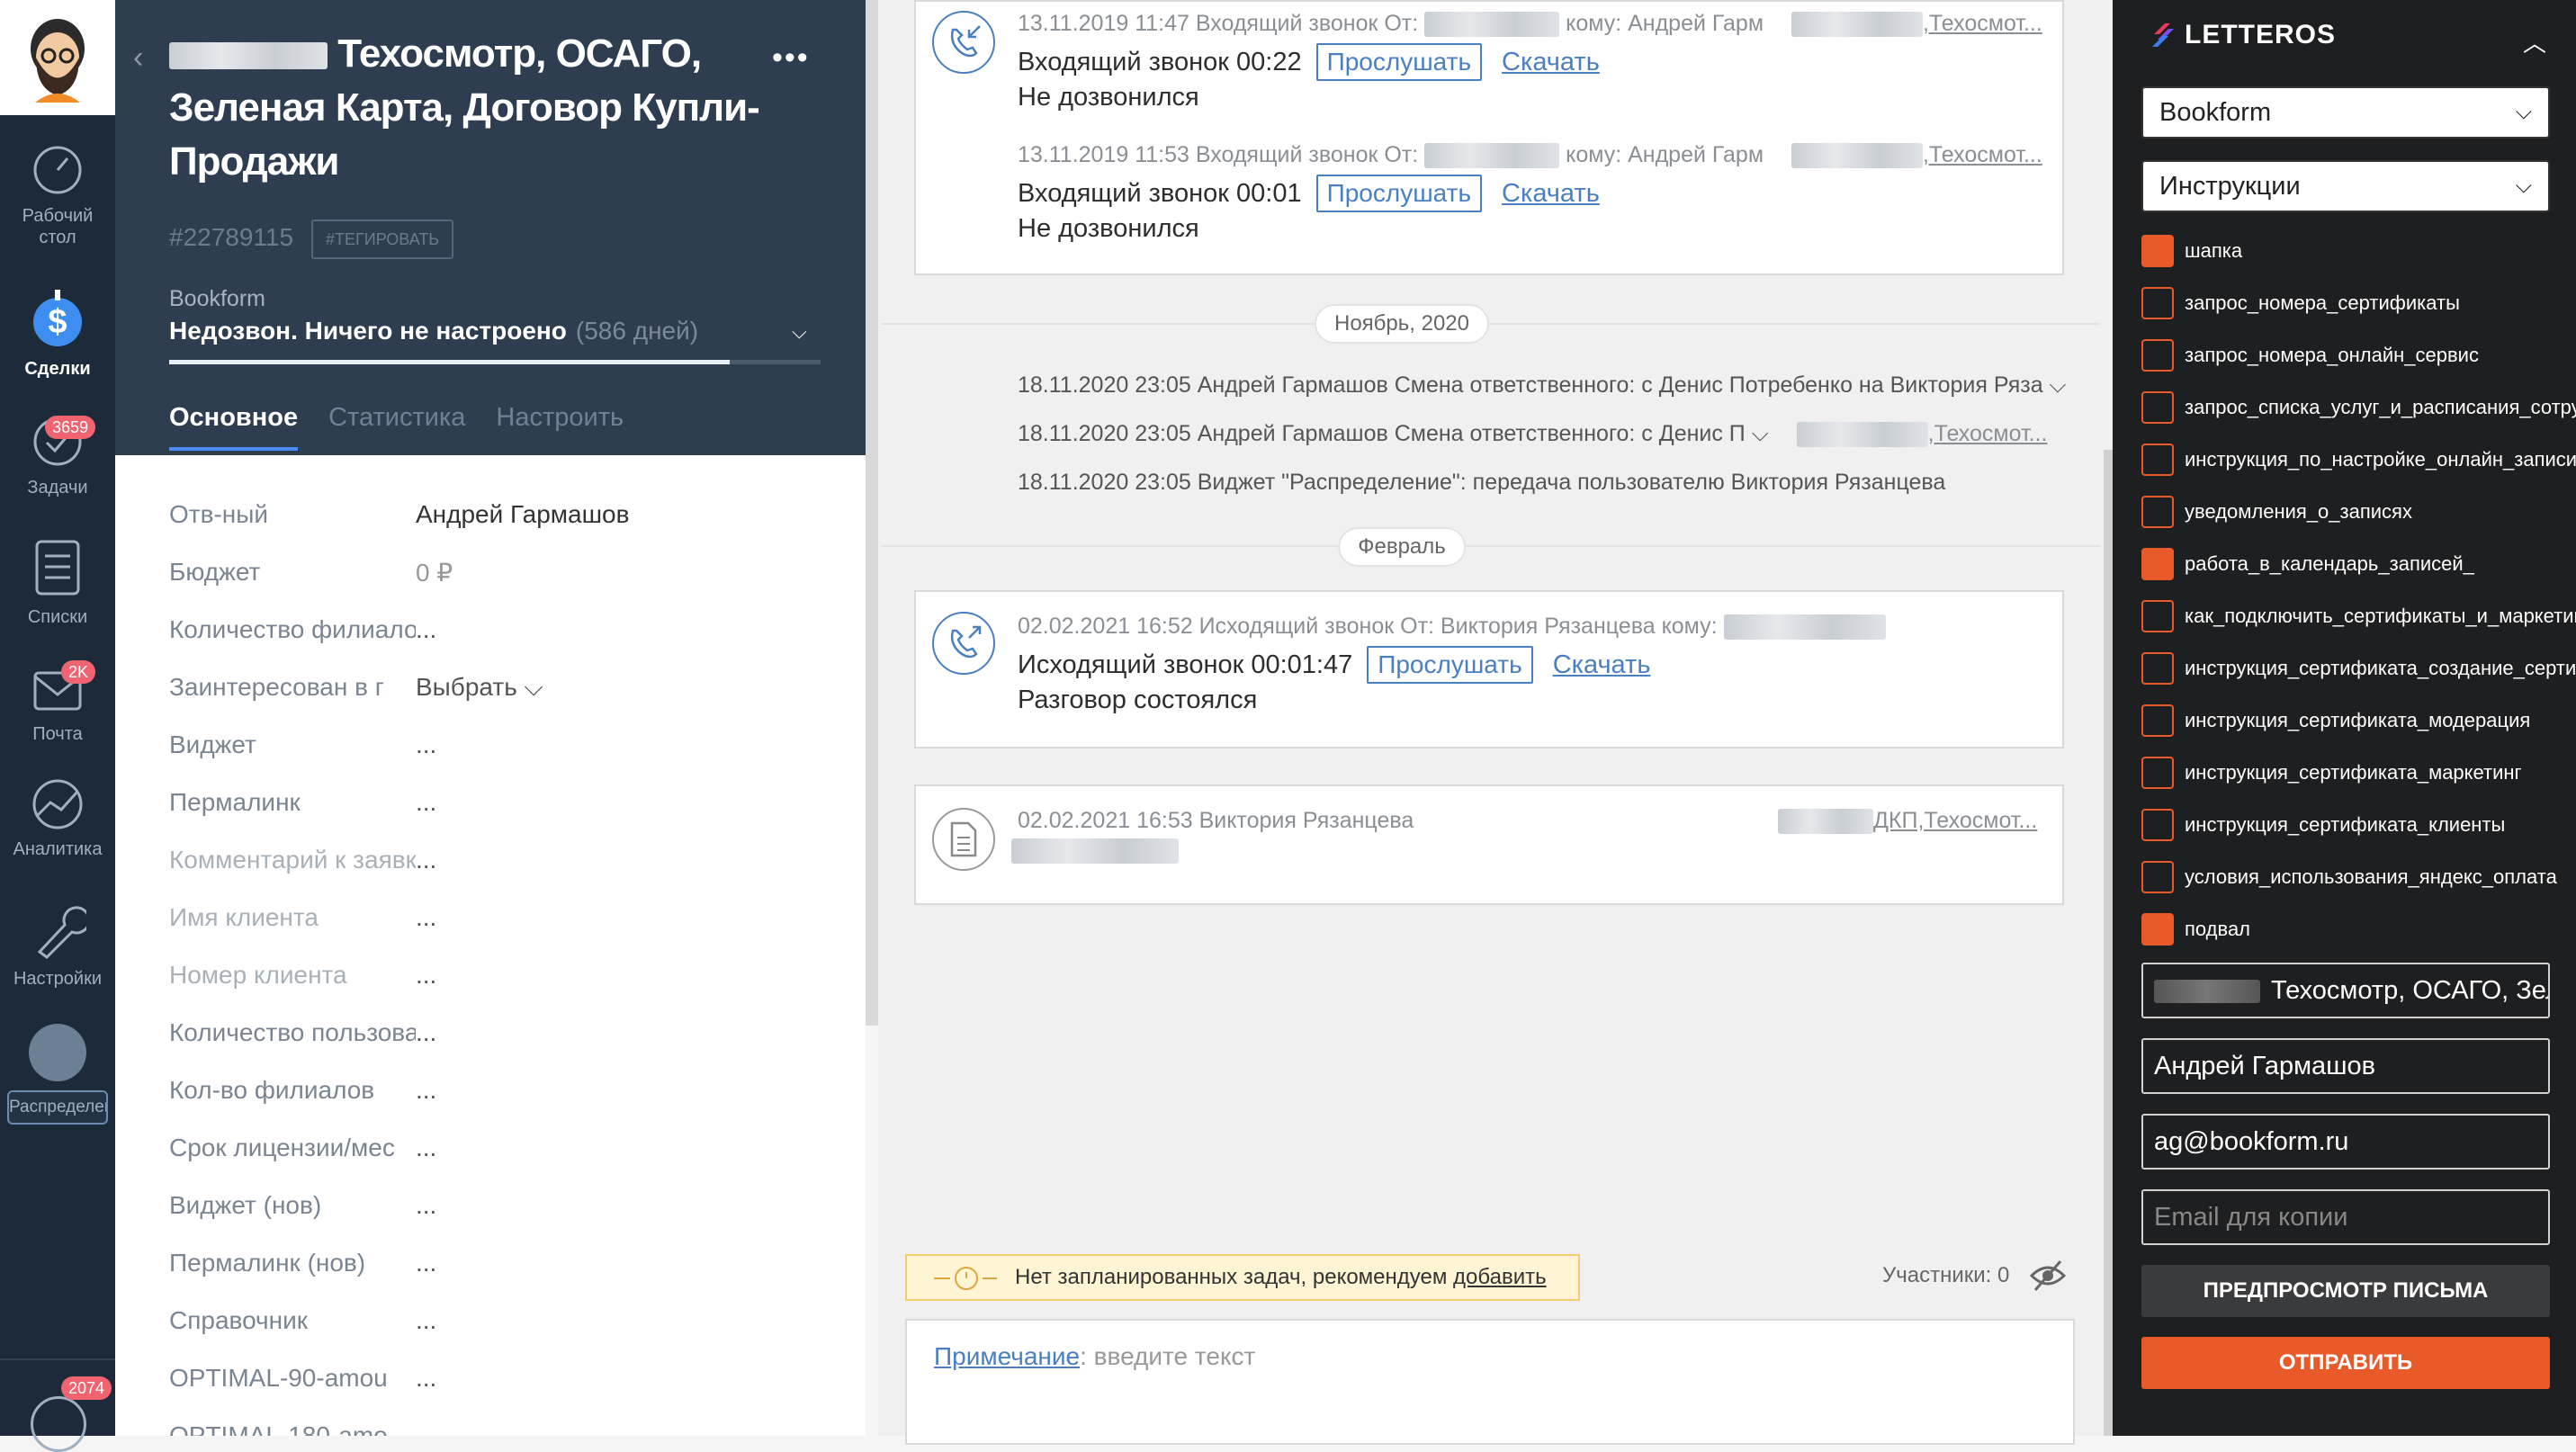  I want to click on template-option: инструкция_сертификата_клиенты, so click(2359, 825).